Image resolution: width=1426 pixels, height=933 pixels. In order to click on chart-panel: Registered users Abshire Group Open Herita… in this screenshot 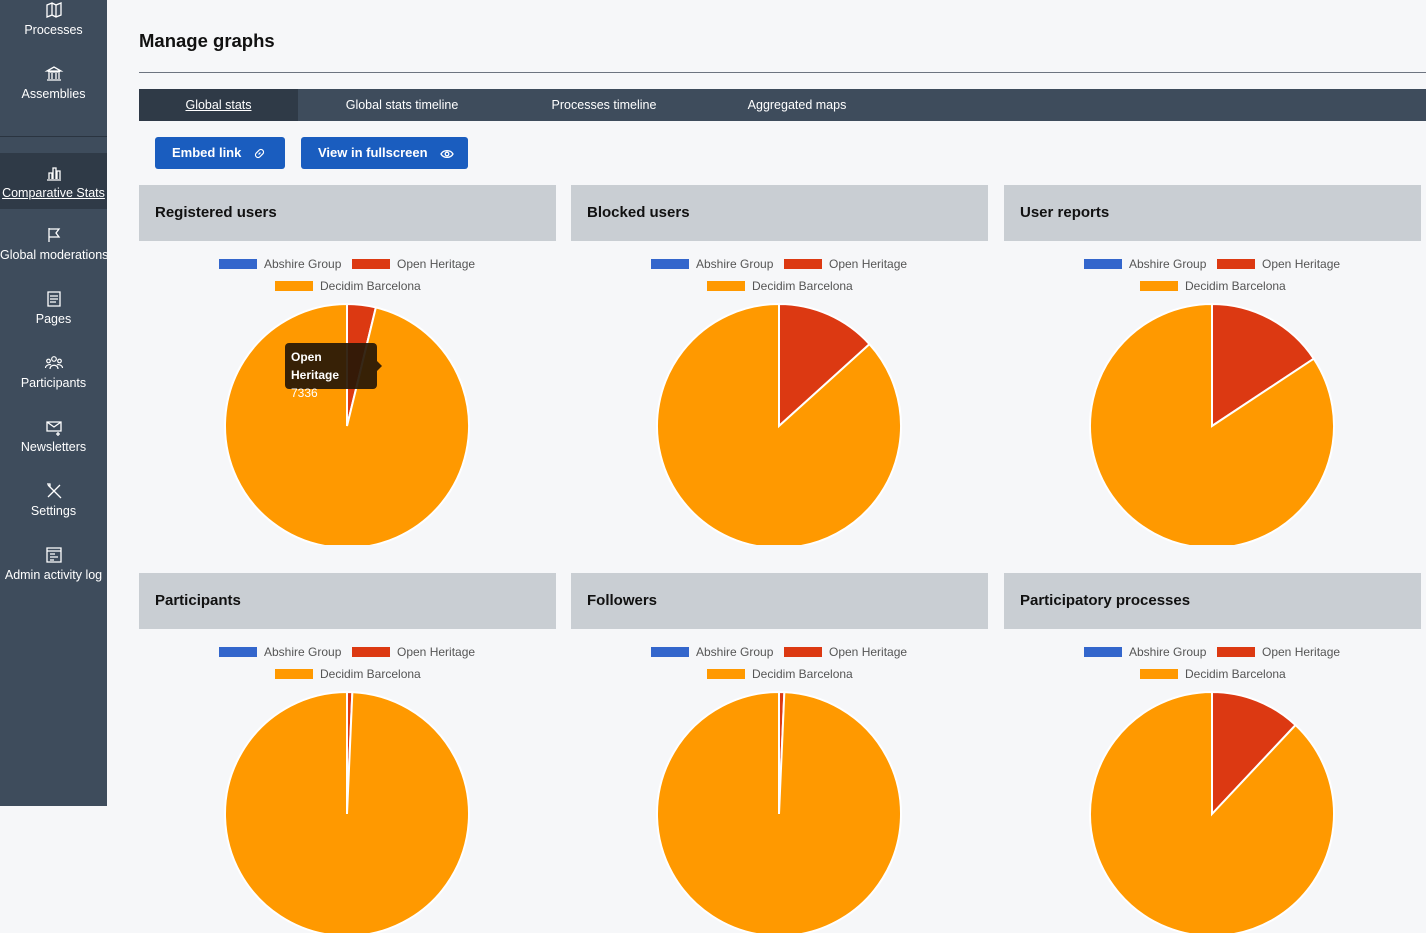, I will do `click(347, 365)`.